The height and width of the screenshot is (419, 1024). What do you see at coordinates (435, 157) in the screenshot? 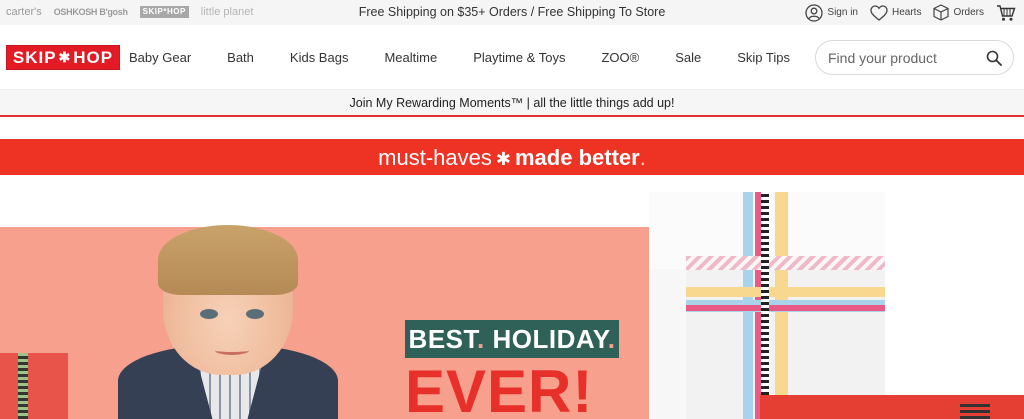
I see `banner-text-musthaves: must-haves` at bounding box center [435, 157].